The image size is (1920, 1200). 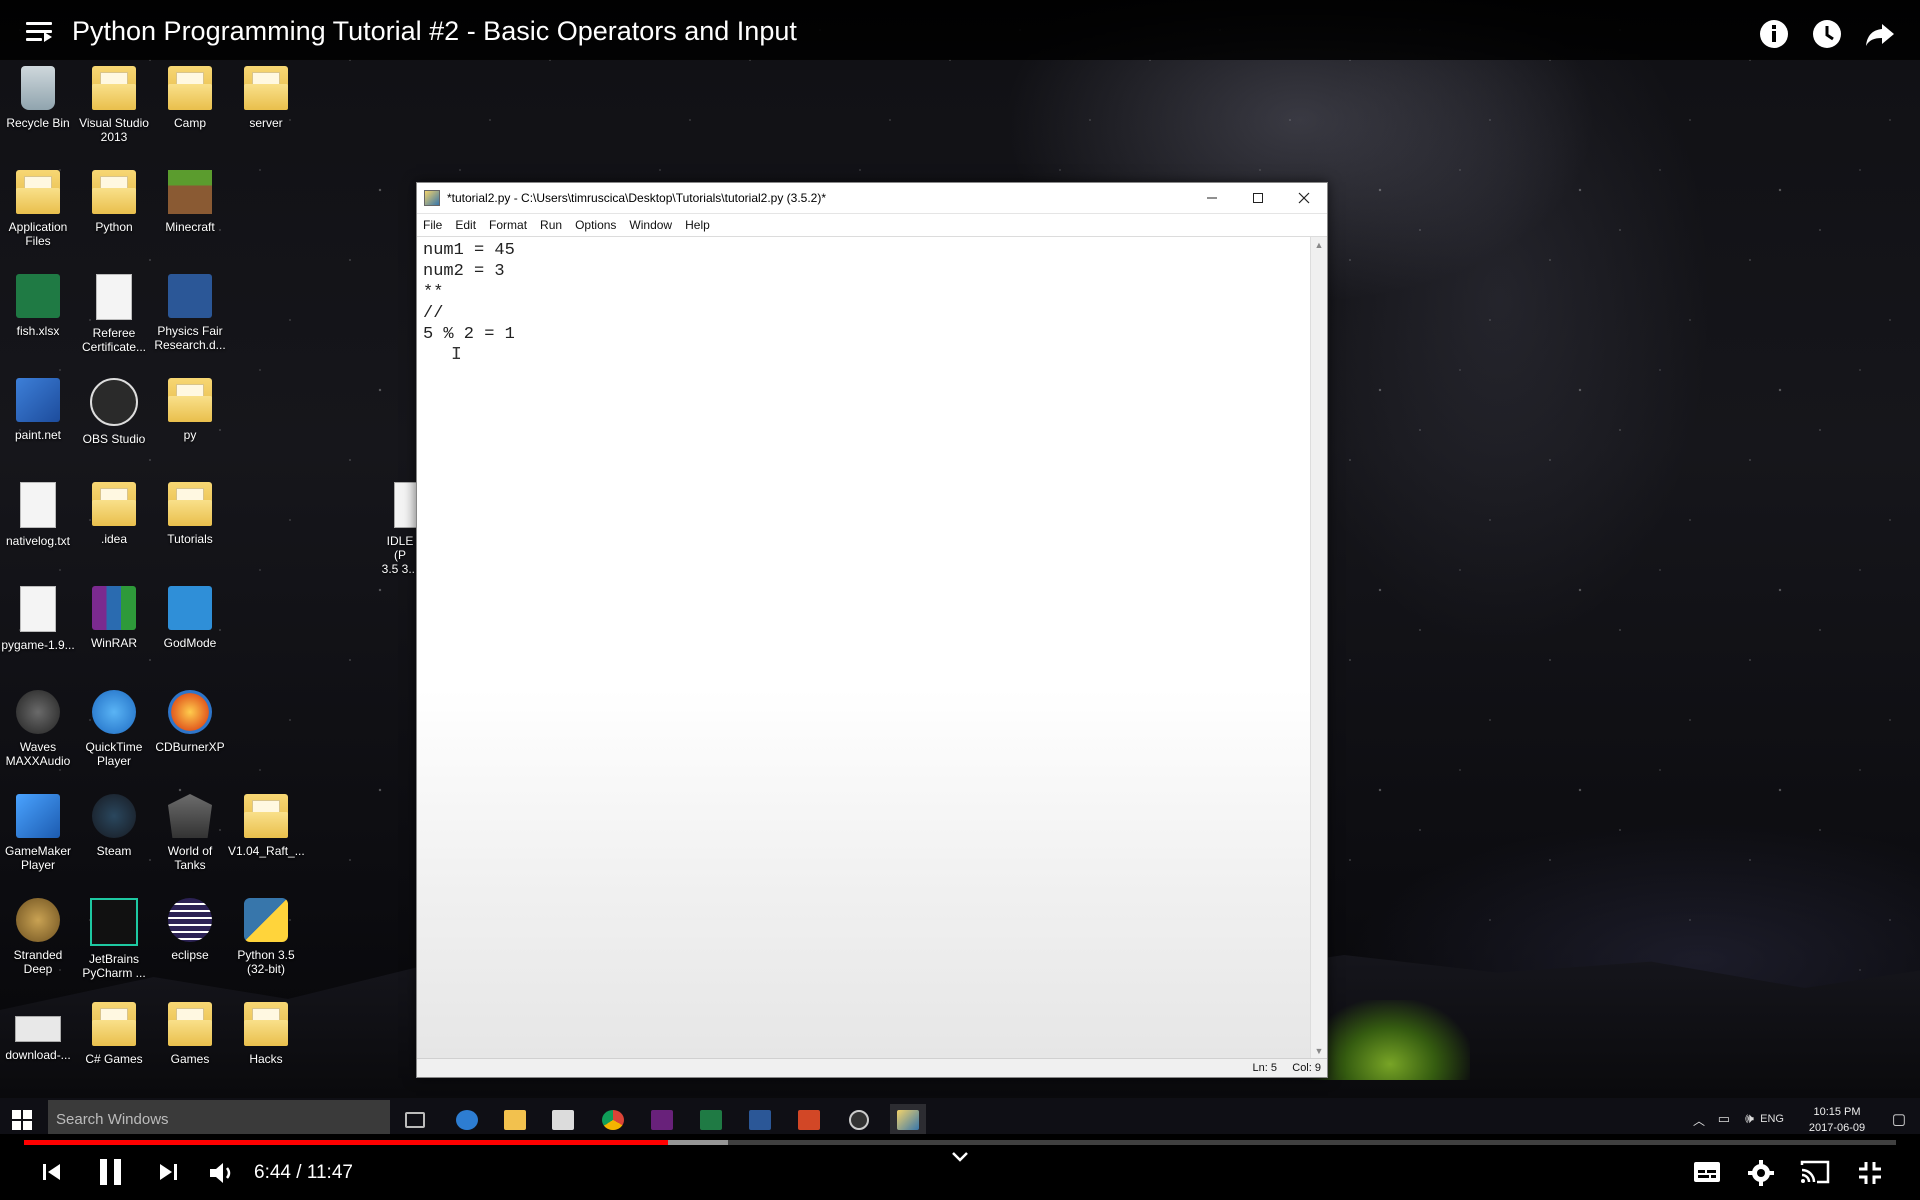 I want to click on powerpoint-icon, so click(x=809, y=1120).